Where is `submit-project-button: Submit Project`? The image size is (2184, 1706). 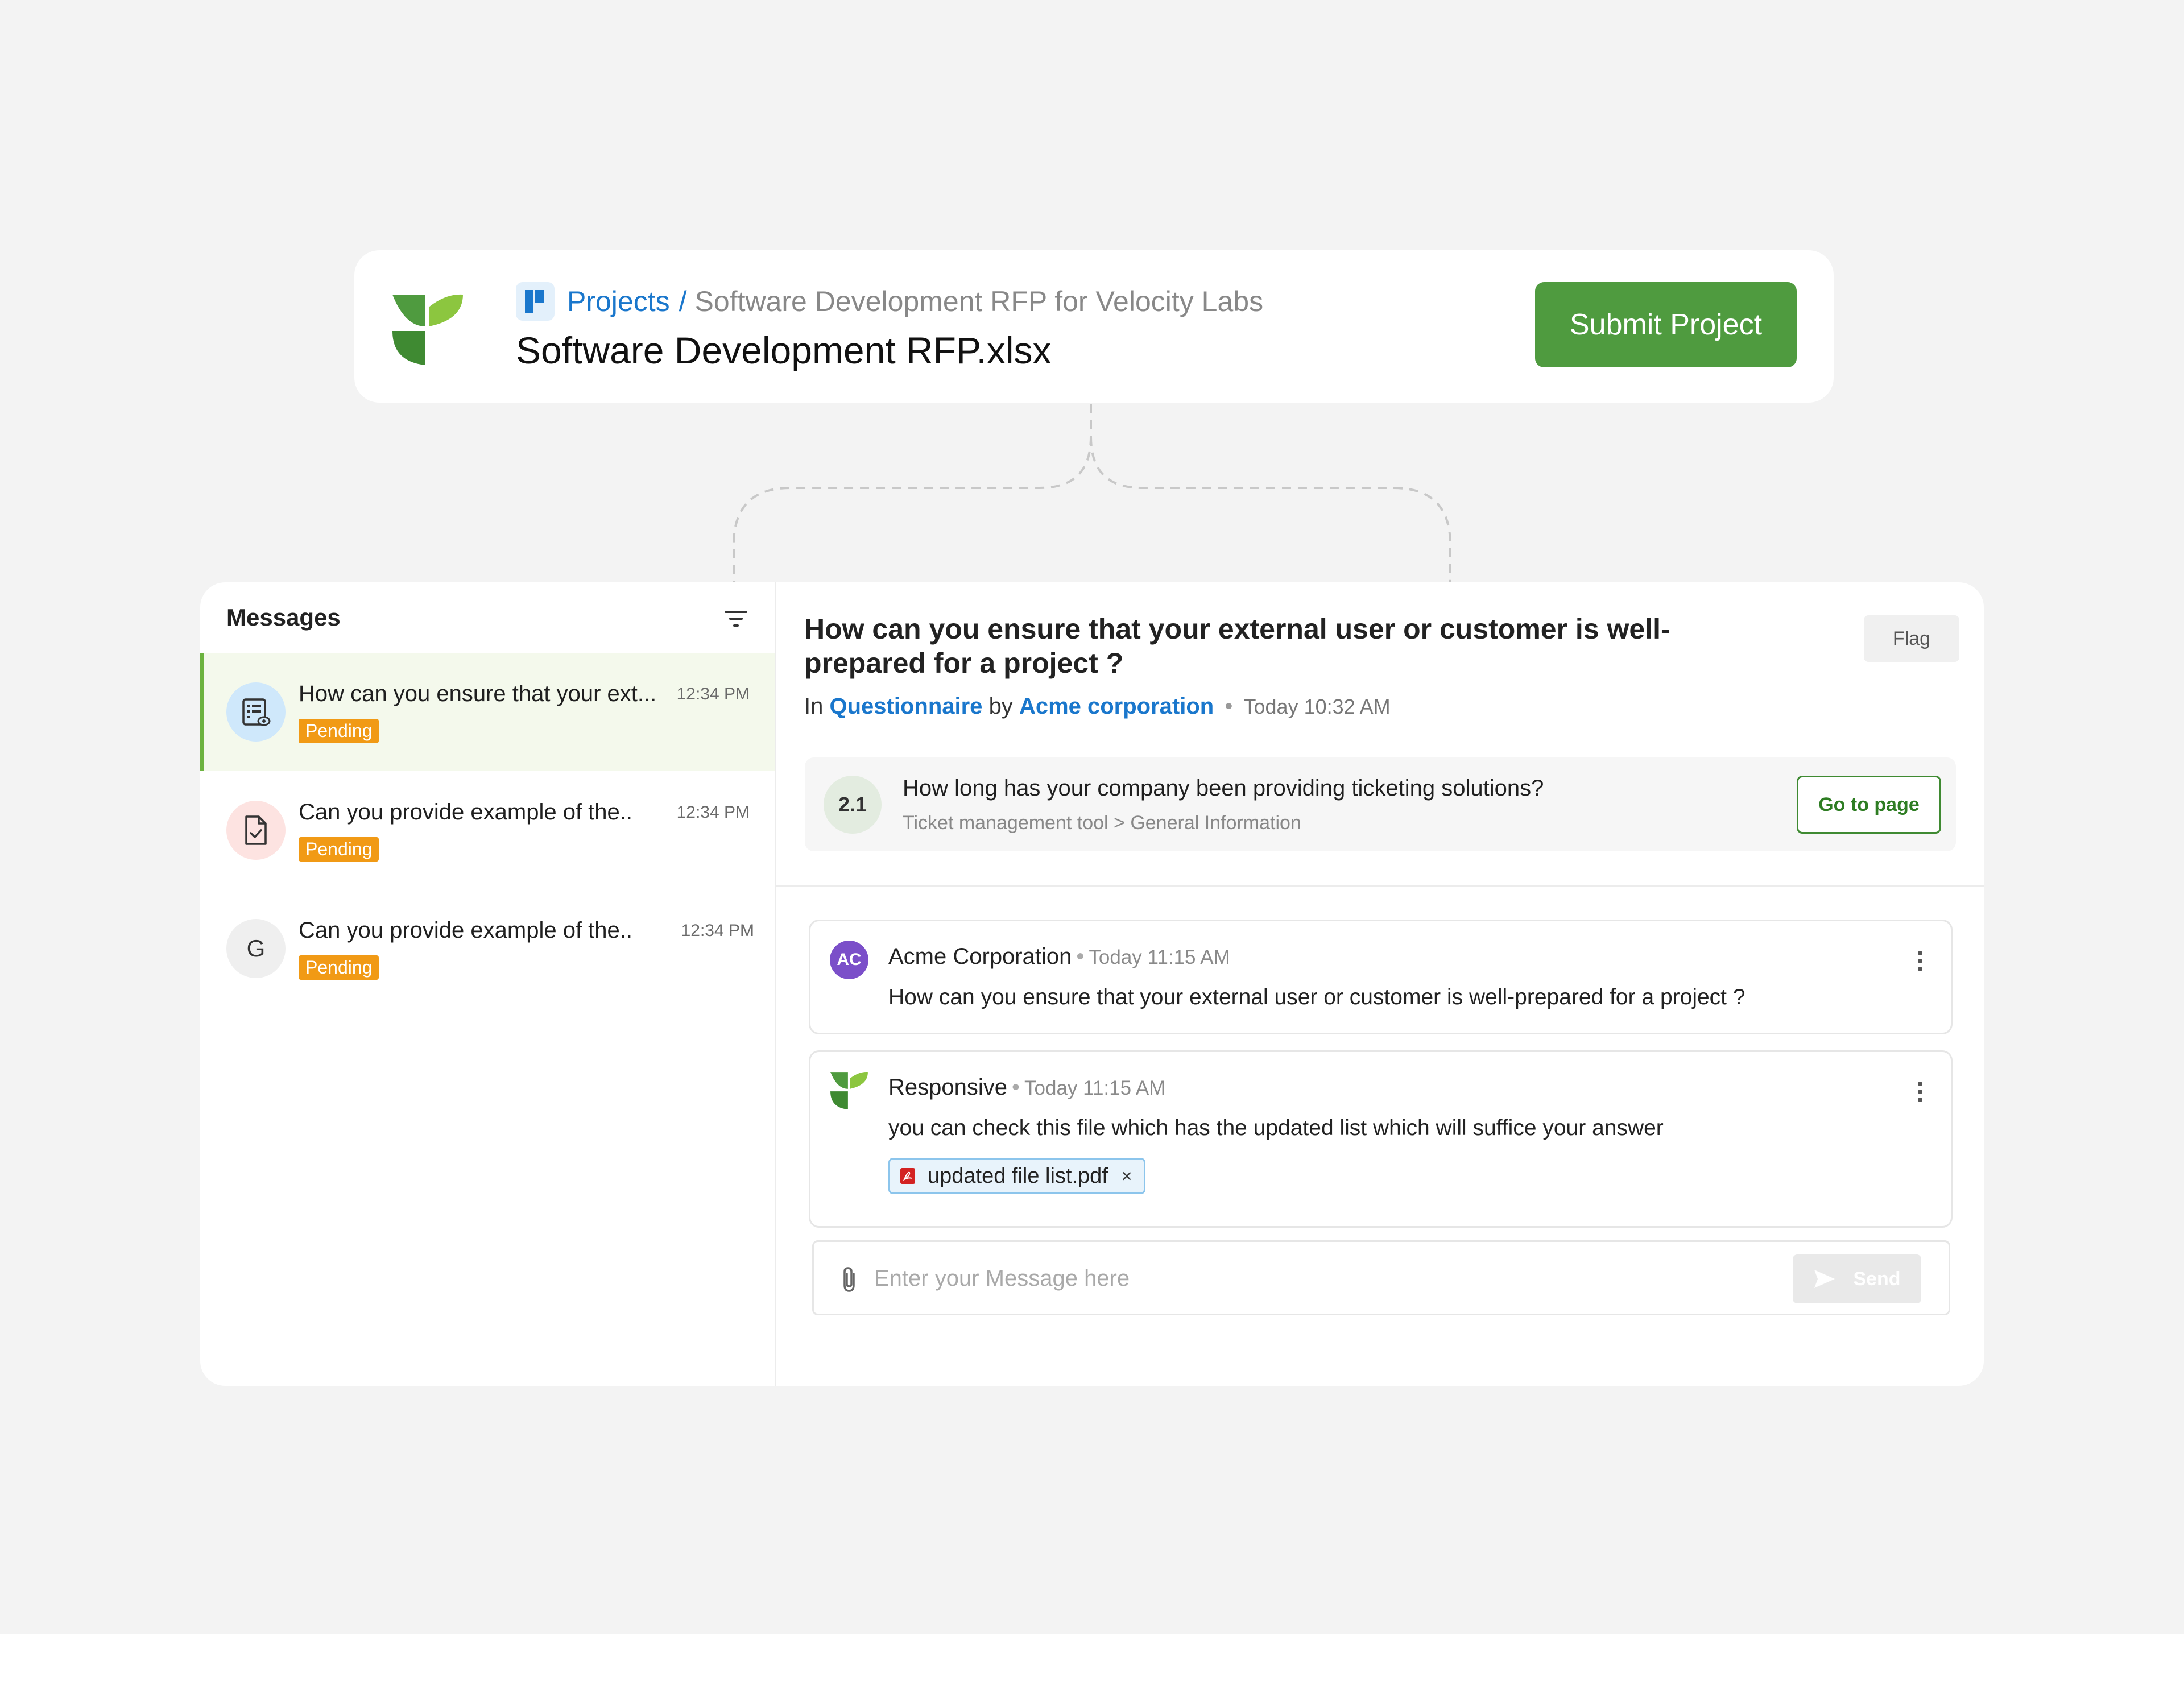 submit-project-button: Submit Project is located at coordinates (1666, 324).